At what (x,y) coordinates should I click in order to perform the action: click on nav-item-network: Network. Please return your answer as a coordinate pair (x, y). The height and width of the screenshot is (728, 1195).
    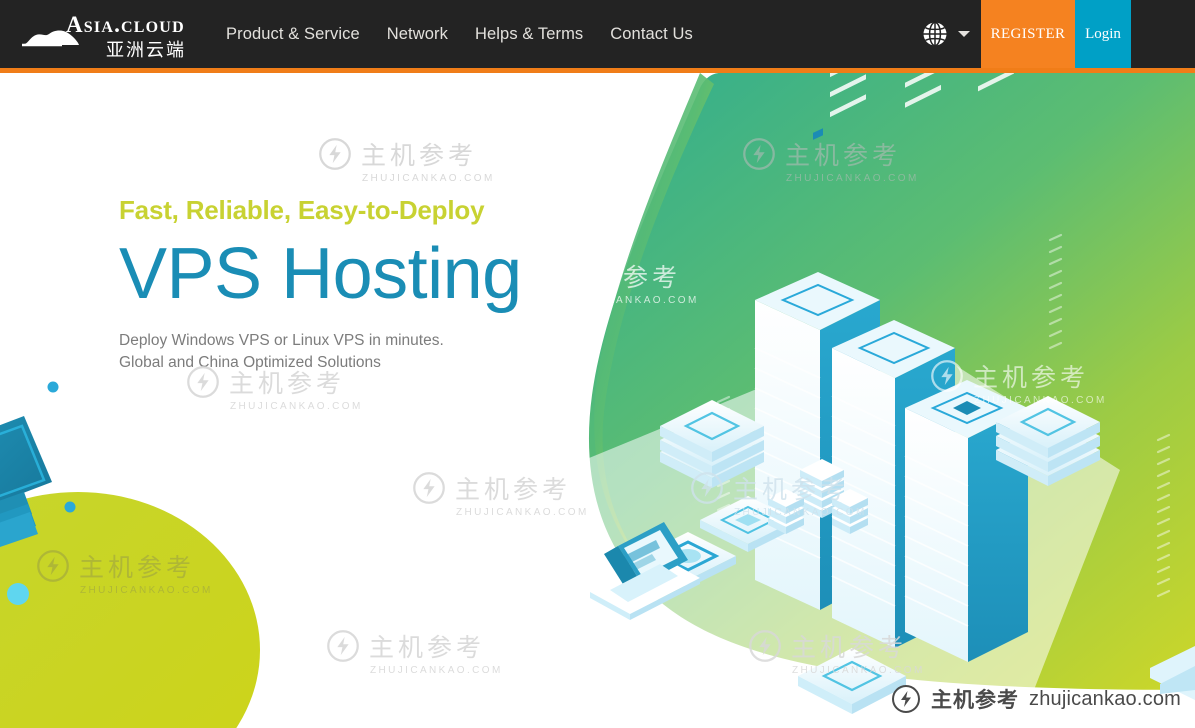
    Looking at the image, I should click on (431, 34).